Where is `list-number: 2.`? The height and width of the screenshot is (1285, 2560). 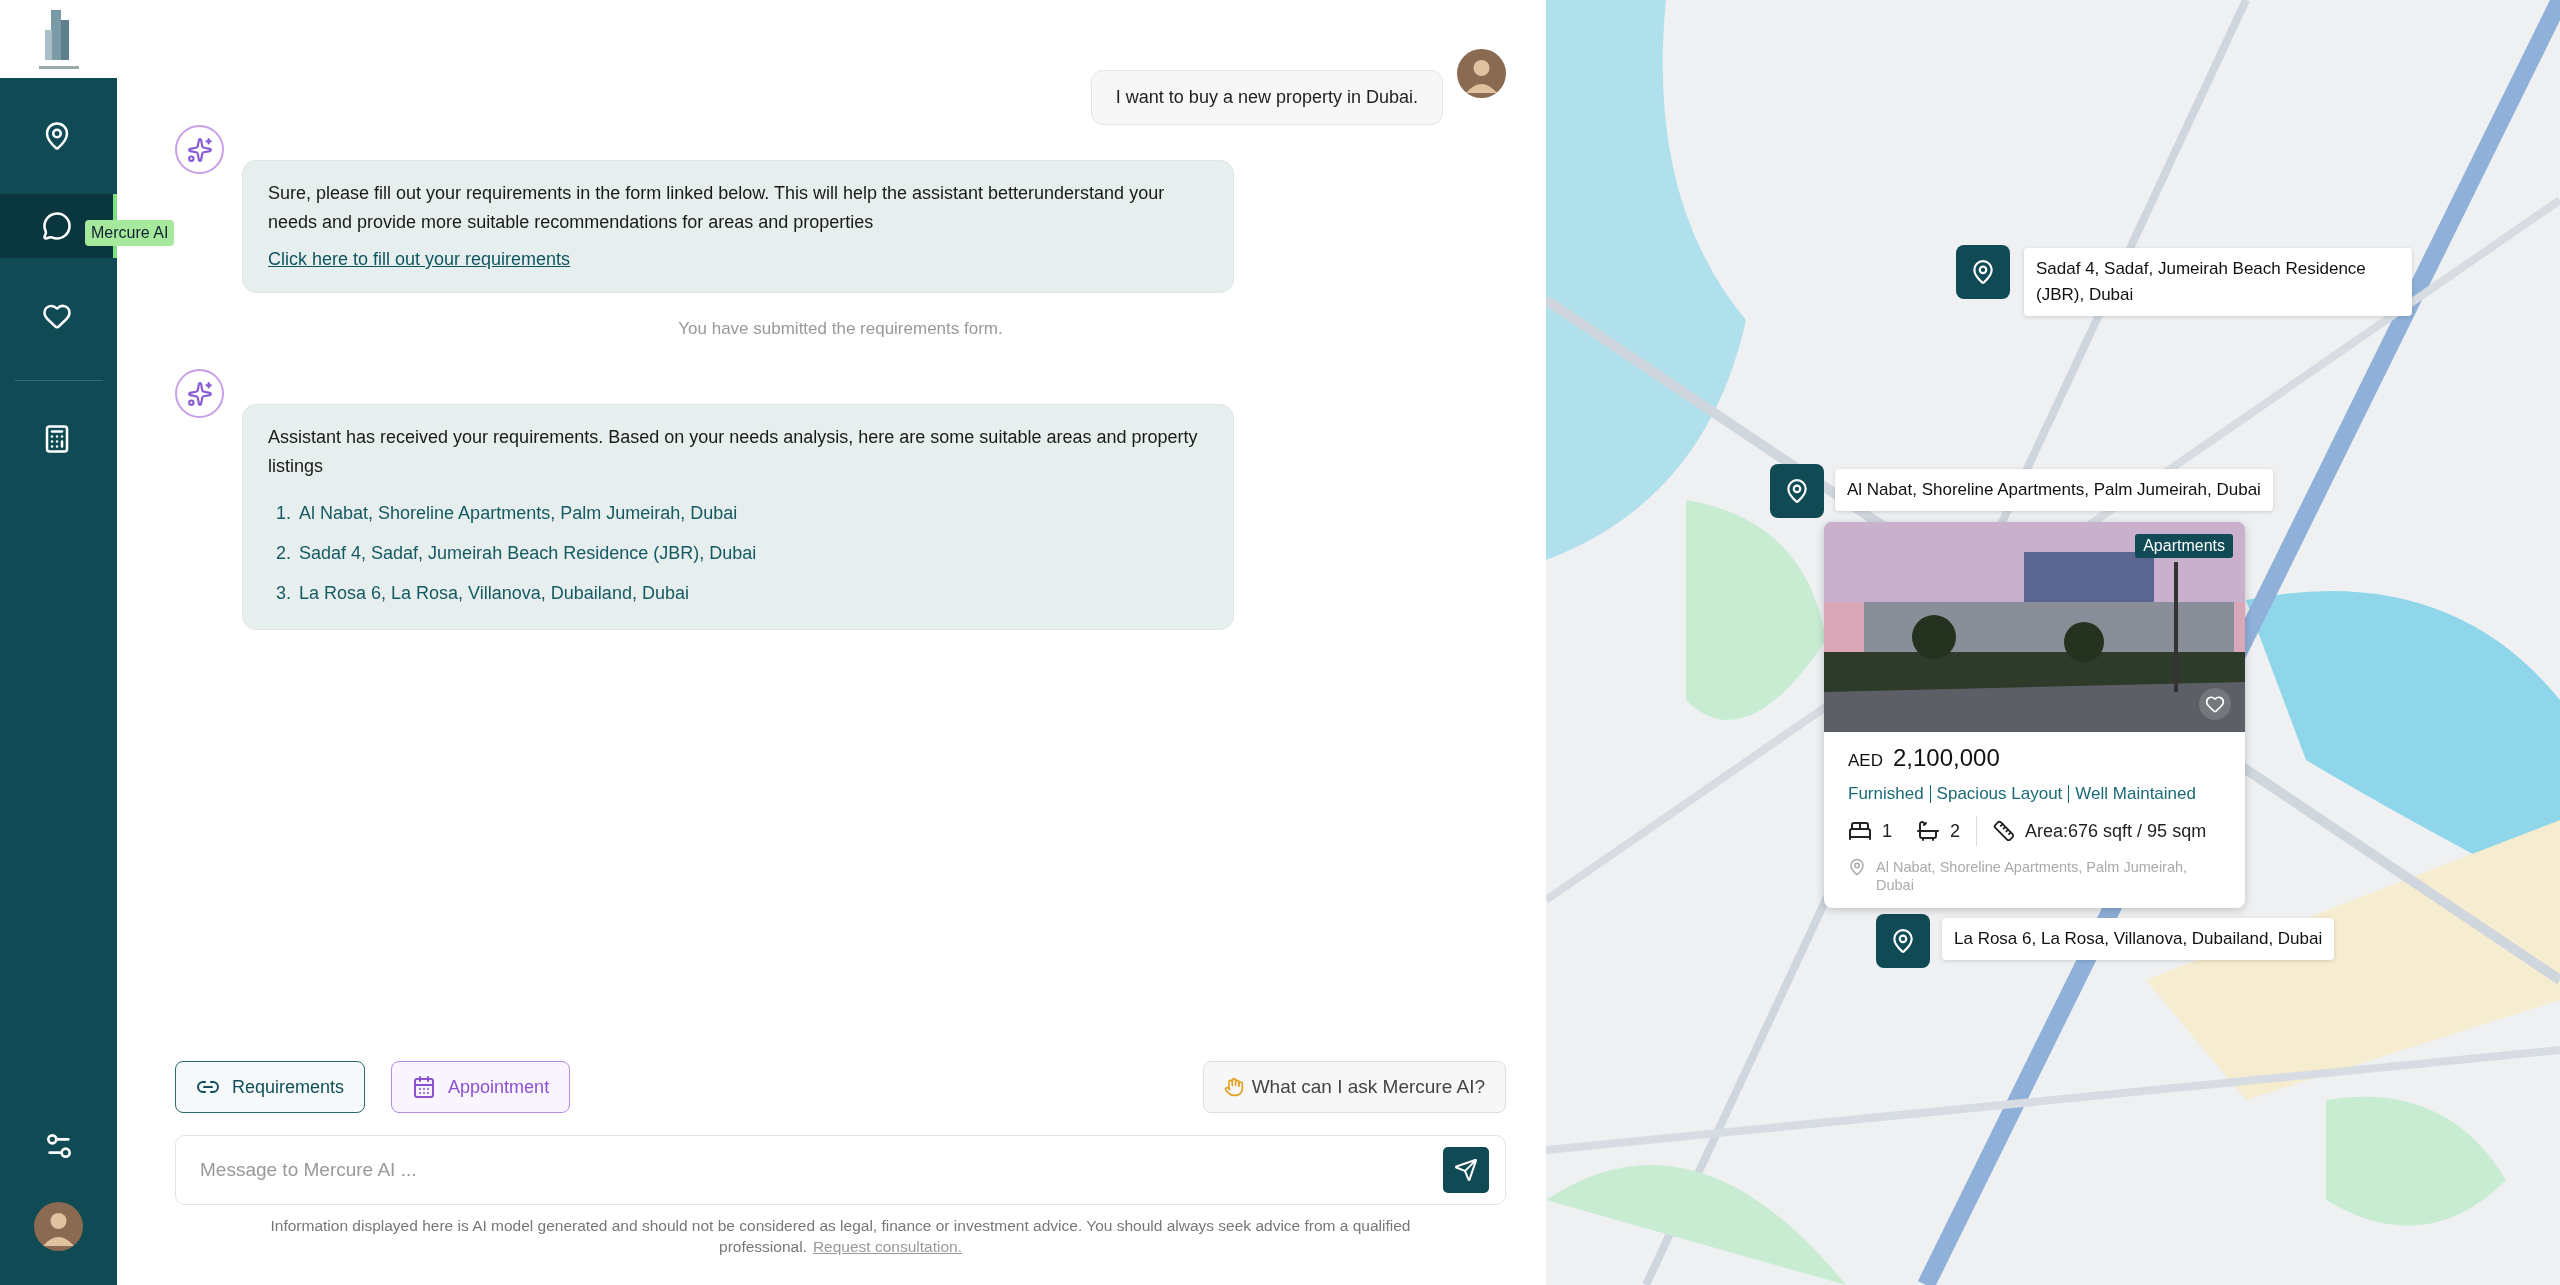
list-number: 2. is located at coordinates (283, 553).